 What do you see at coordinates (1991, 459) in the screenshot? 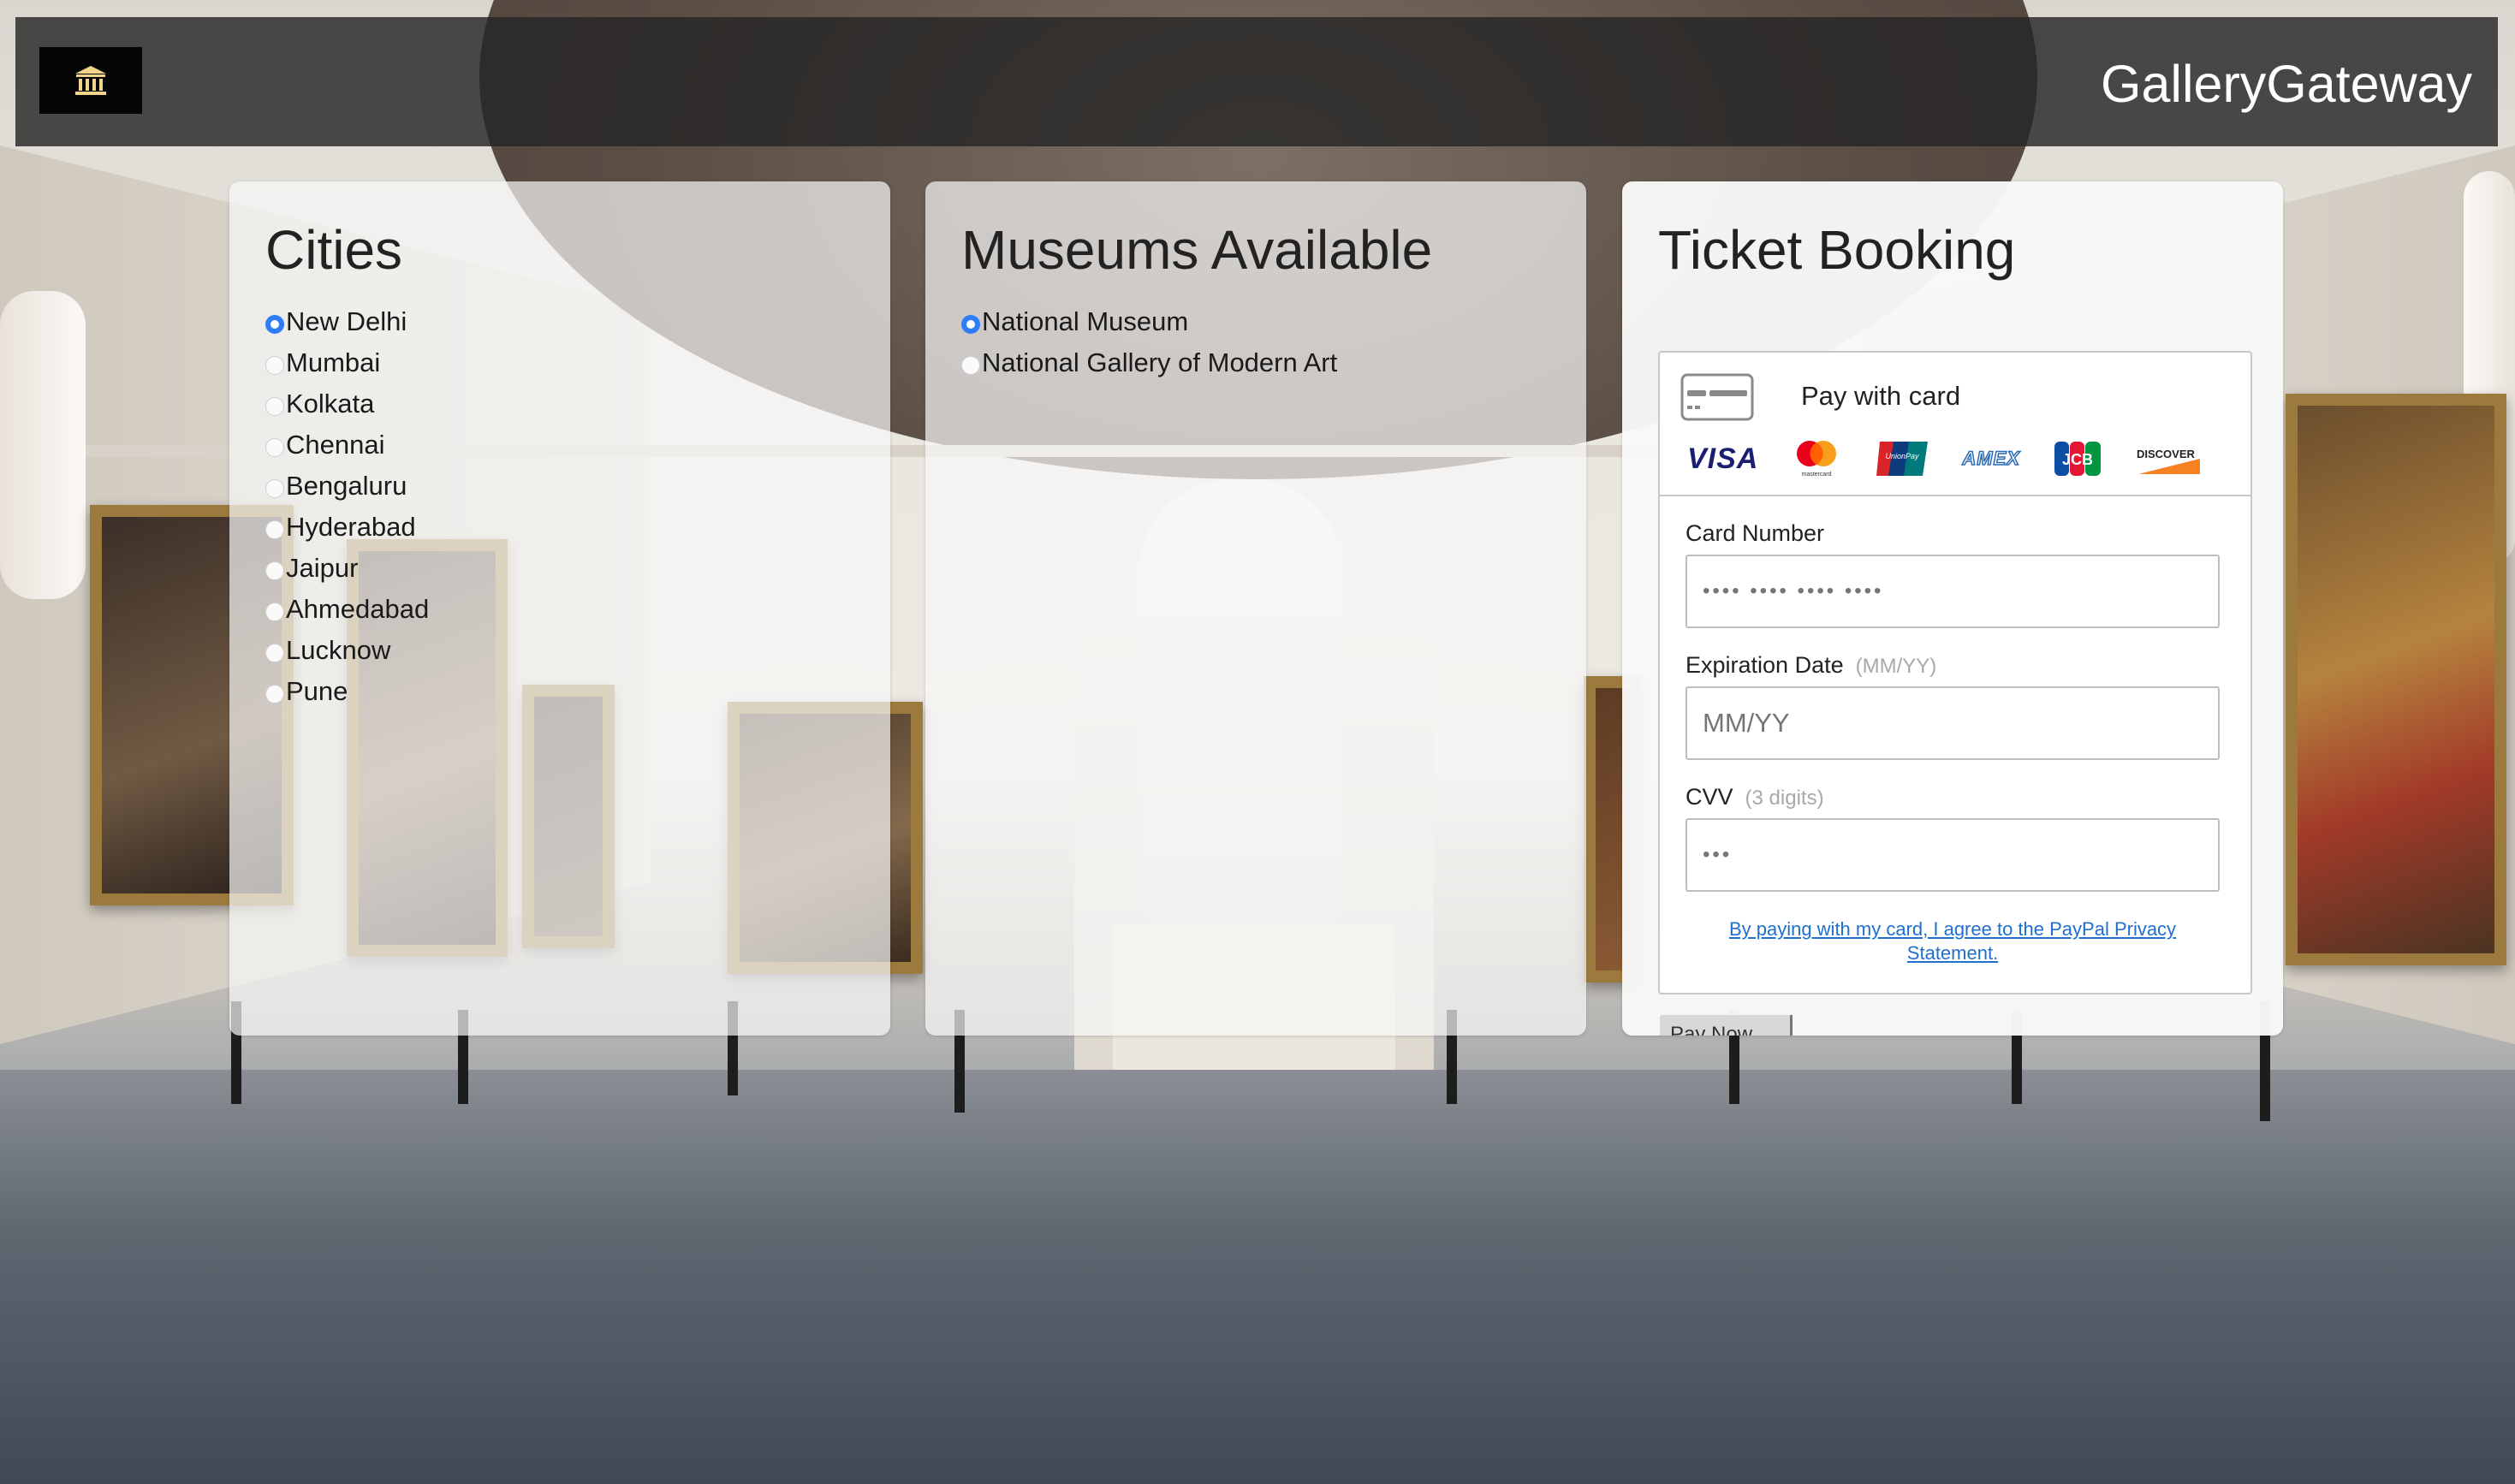
I see `amex-icon: AMEX` at bounding box center [1991, 459].